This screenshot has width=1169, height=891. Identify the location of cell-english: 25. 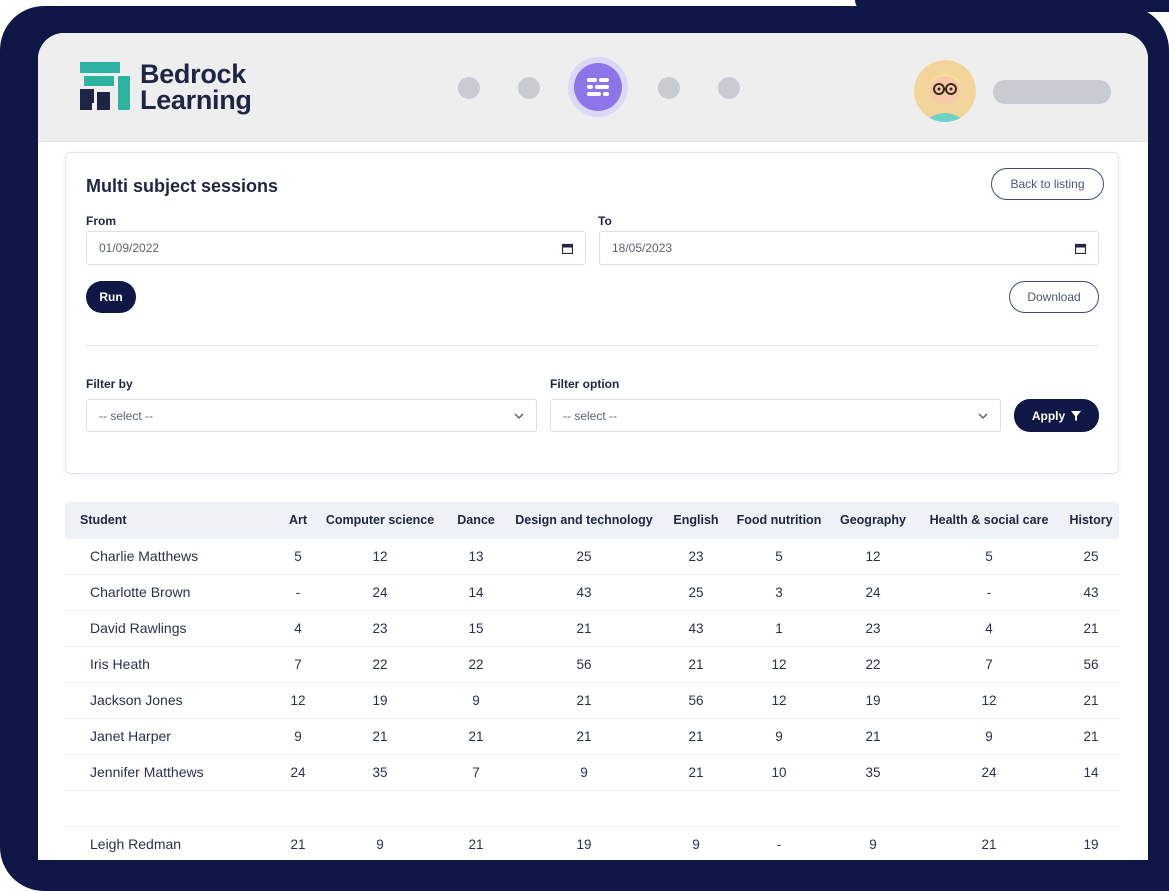
(696, 592).